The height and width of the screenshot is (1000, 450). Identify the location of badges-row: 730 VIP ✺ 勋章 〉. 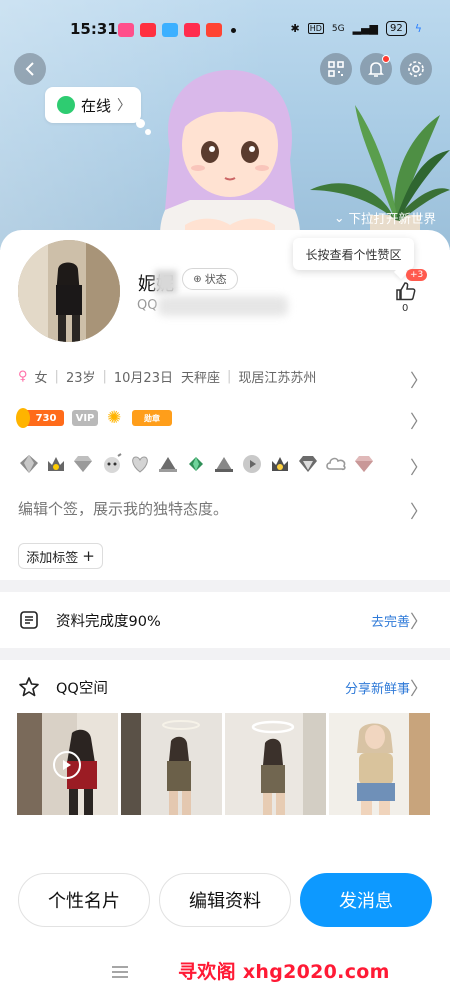
(225, 419).